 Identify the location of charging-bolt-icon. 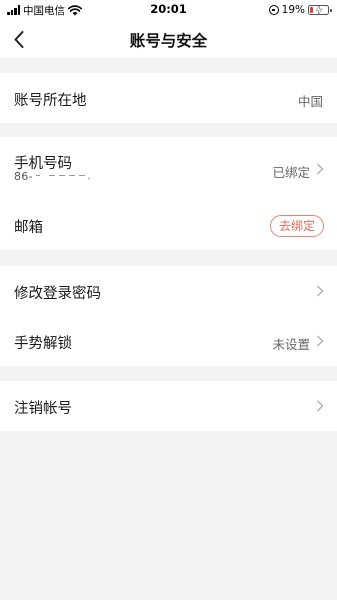
(319, 10).